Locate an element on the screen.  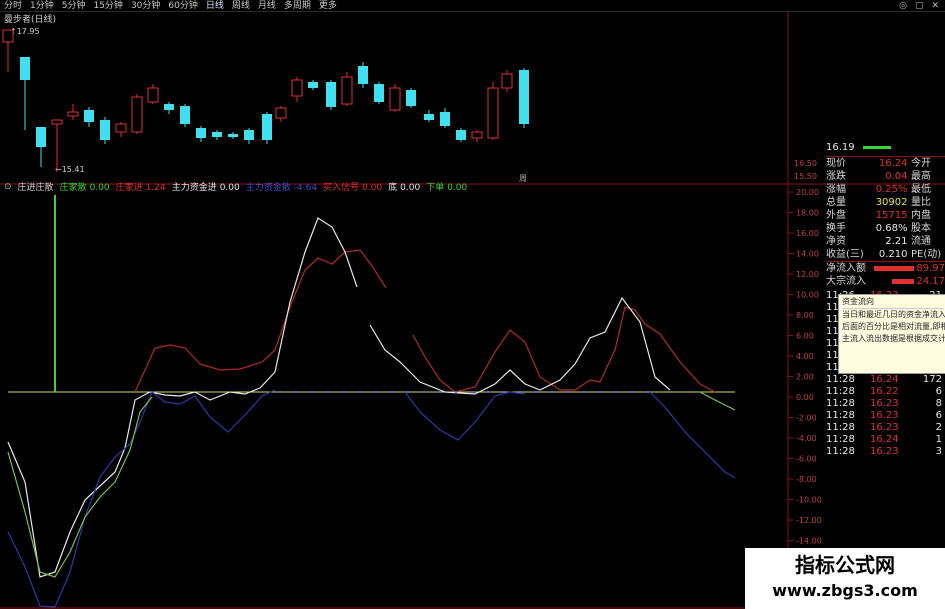
indicator-axis-label: 14.00 is located at coordinates (807, 254).